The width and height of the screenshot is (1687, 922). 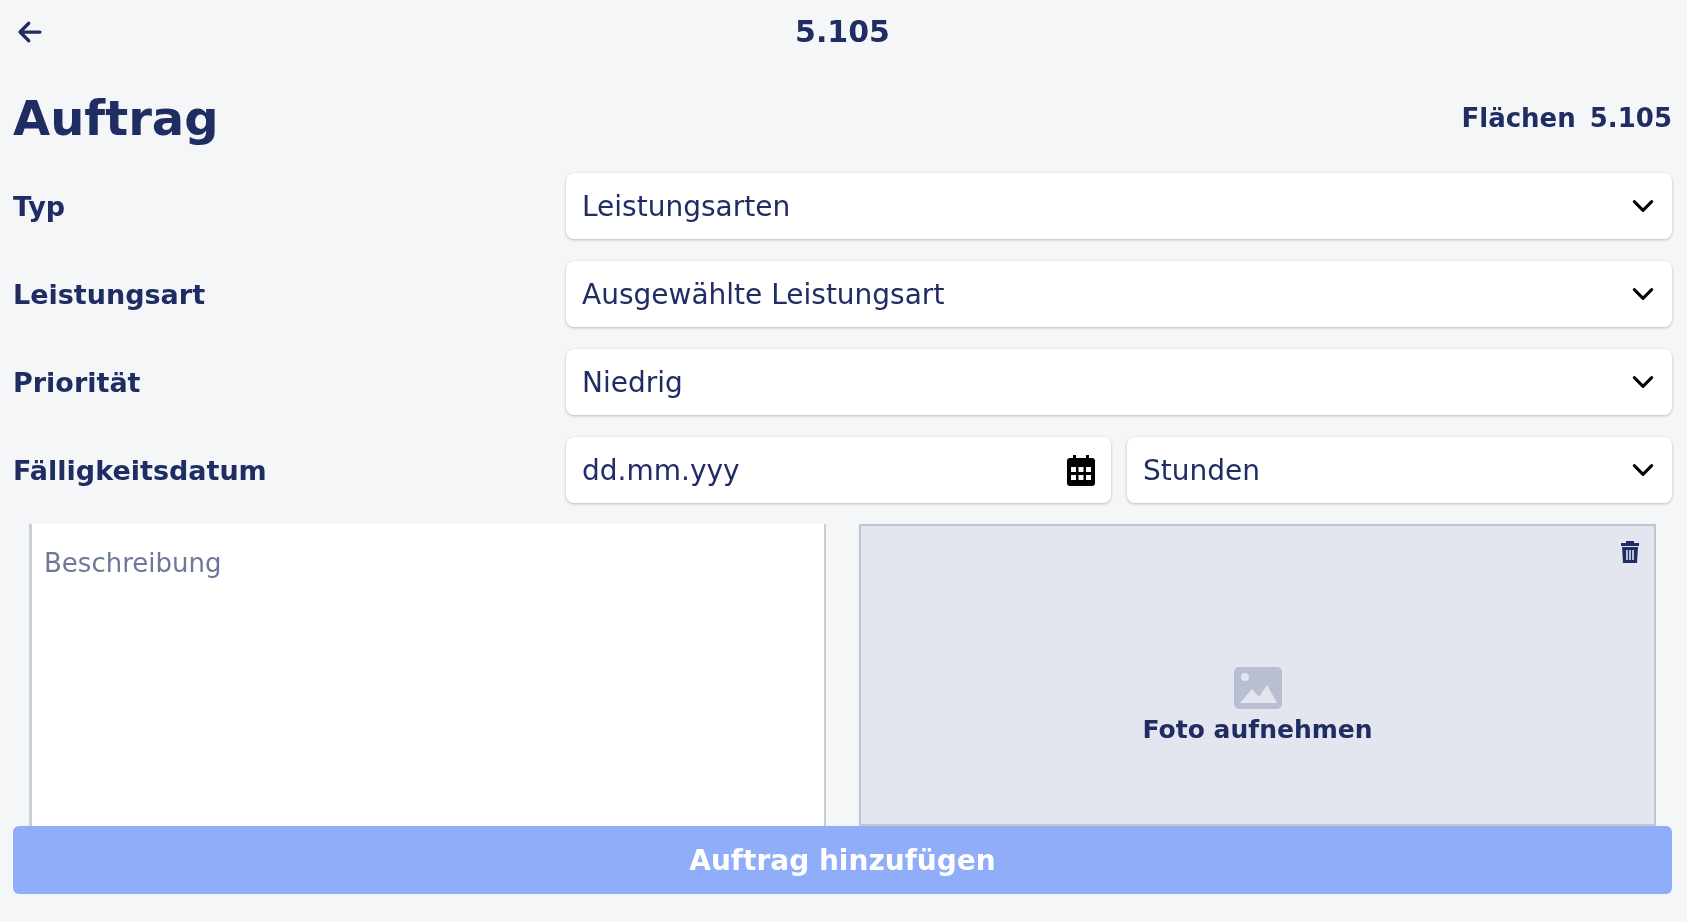 I want to click on field-label: Leistungsart, so click(x=110, y=294).